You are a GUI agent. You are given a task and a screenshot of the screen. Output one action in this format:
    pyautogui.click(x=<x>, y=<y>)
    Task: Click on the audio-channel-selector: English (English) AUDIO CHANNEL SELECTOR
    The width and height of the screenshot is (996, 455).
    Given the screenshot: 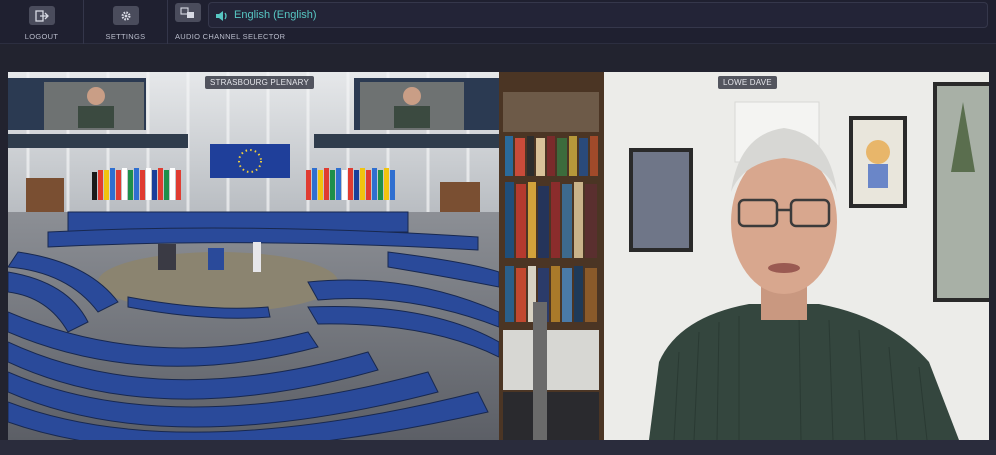 What is the action you would take?
    pyautogui.click(x=582, y=22)
    